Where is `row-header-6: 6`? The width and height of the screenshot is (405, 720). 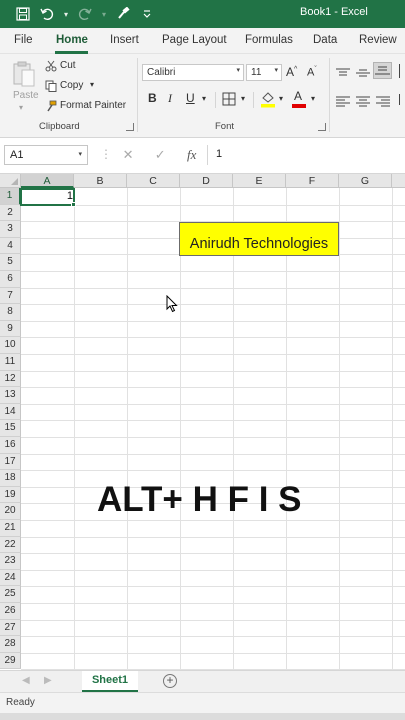
row-header-6: 6 is located at coordinates (10, 279).